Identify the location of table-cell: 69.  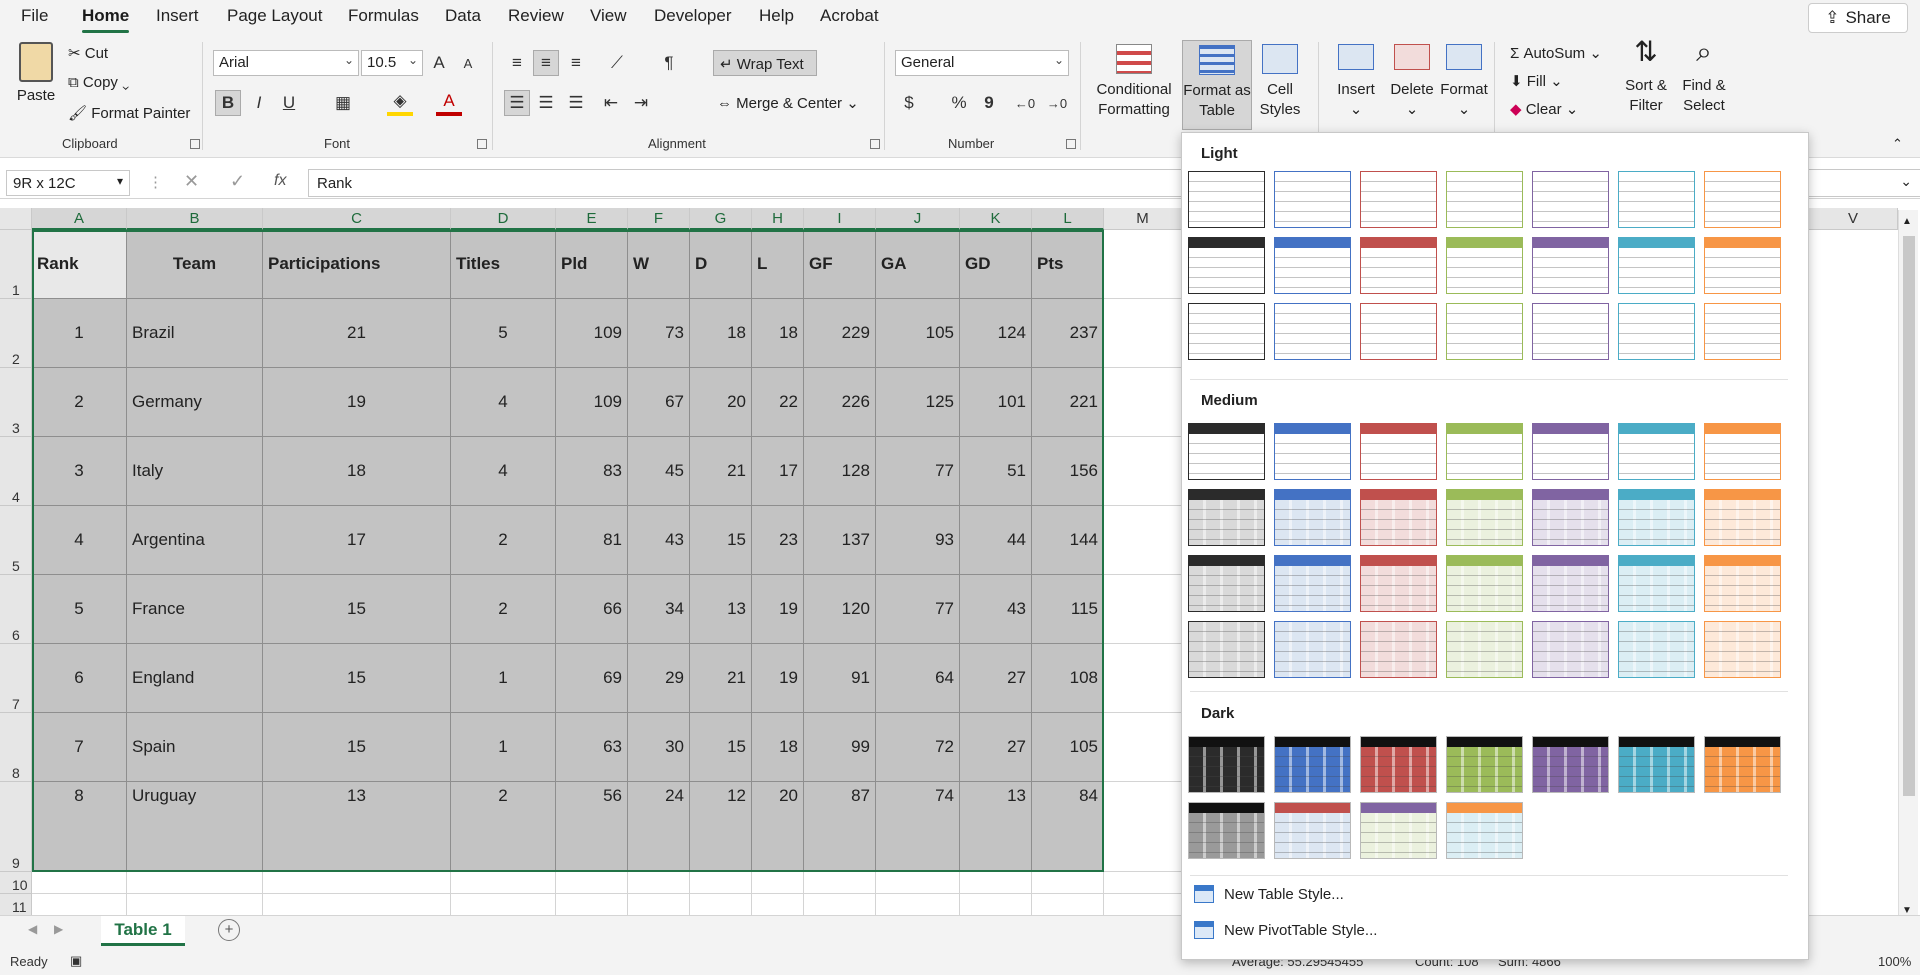
(592, 678).